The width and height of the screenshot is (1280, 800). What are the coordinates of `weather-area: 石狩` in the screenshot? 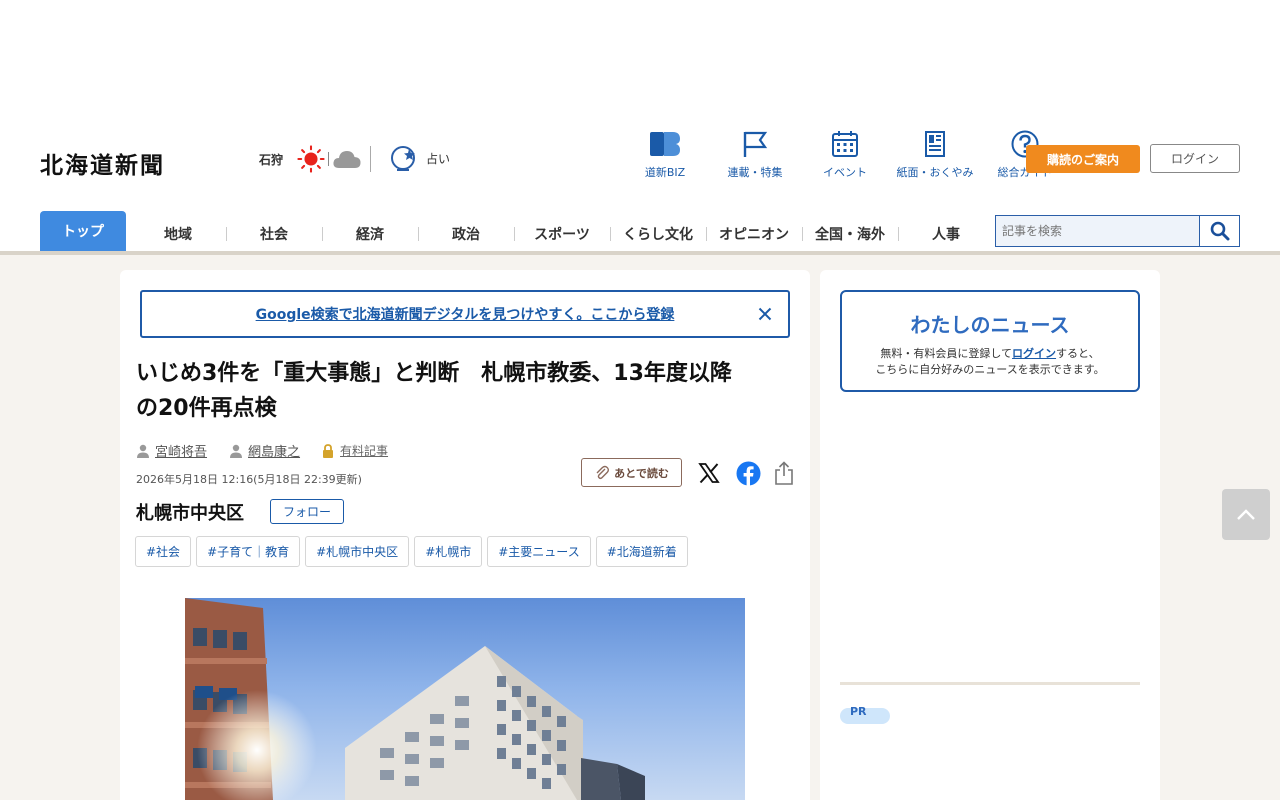 It's located at (271, 159).